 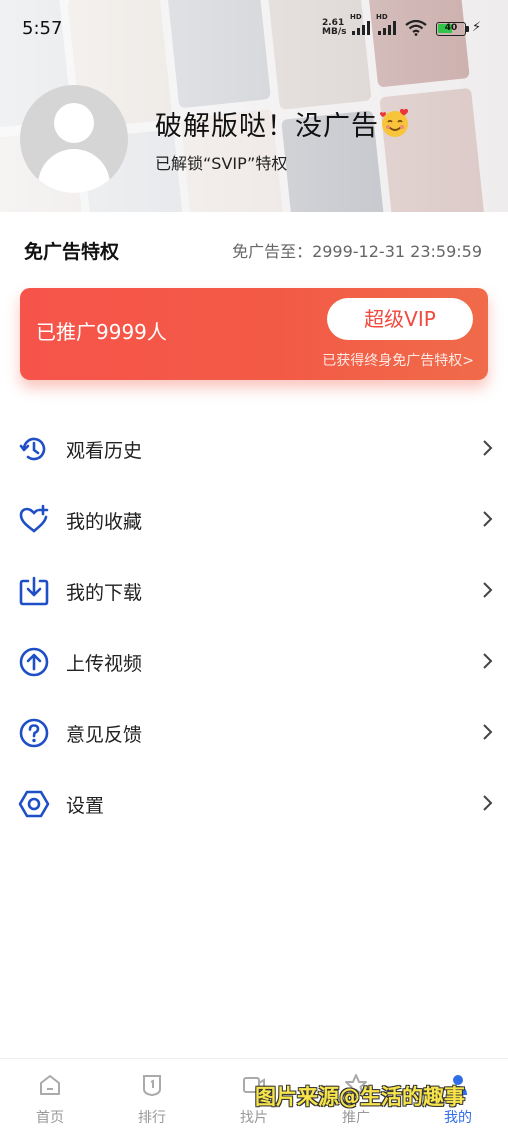 I want to click on username: 破解版哒！没广告, so click(x=283, y=123).